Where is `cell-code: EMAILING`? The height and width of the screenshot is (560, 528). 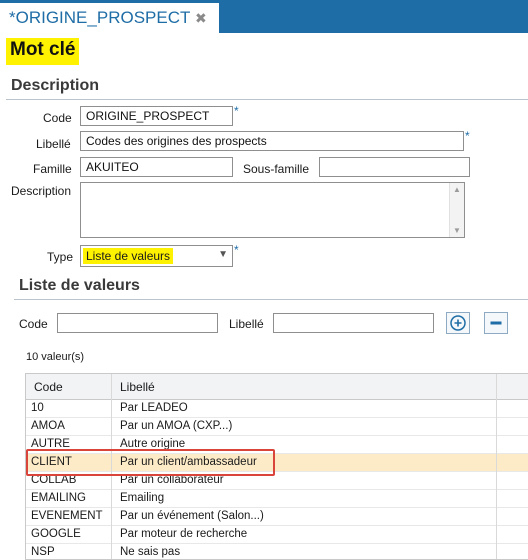 cell-code: EMAILING is located at coordinates (58, 498).